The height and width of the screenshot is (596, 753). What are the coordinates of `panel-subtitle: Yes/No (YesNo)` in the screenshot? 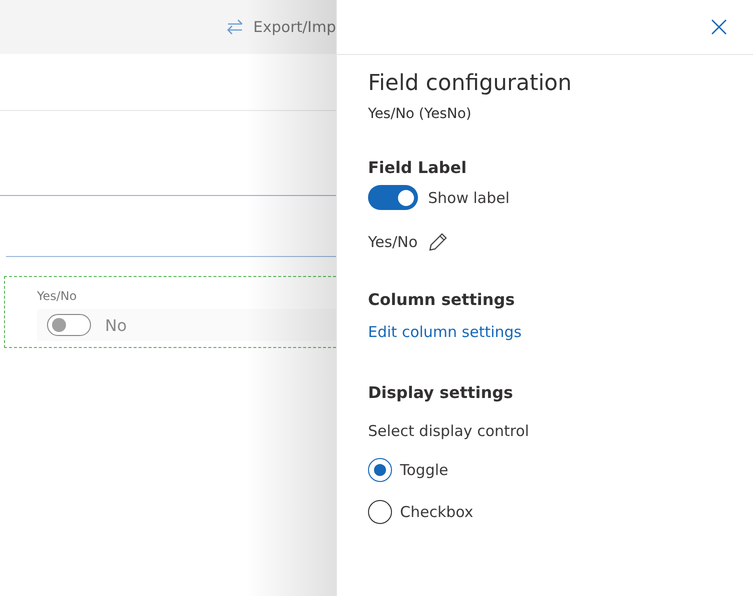 It's located at (420, 114).